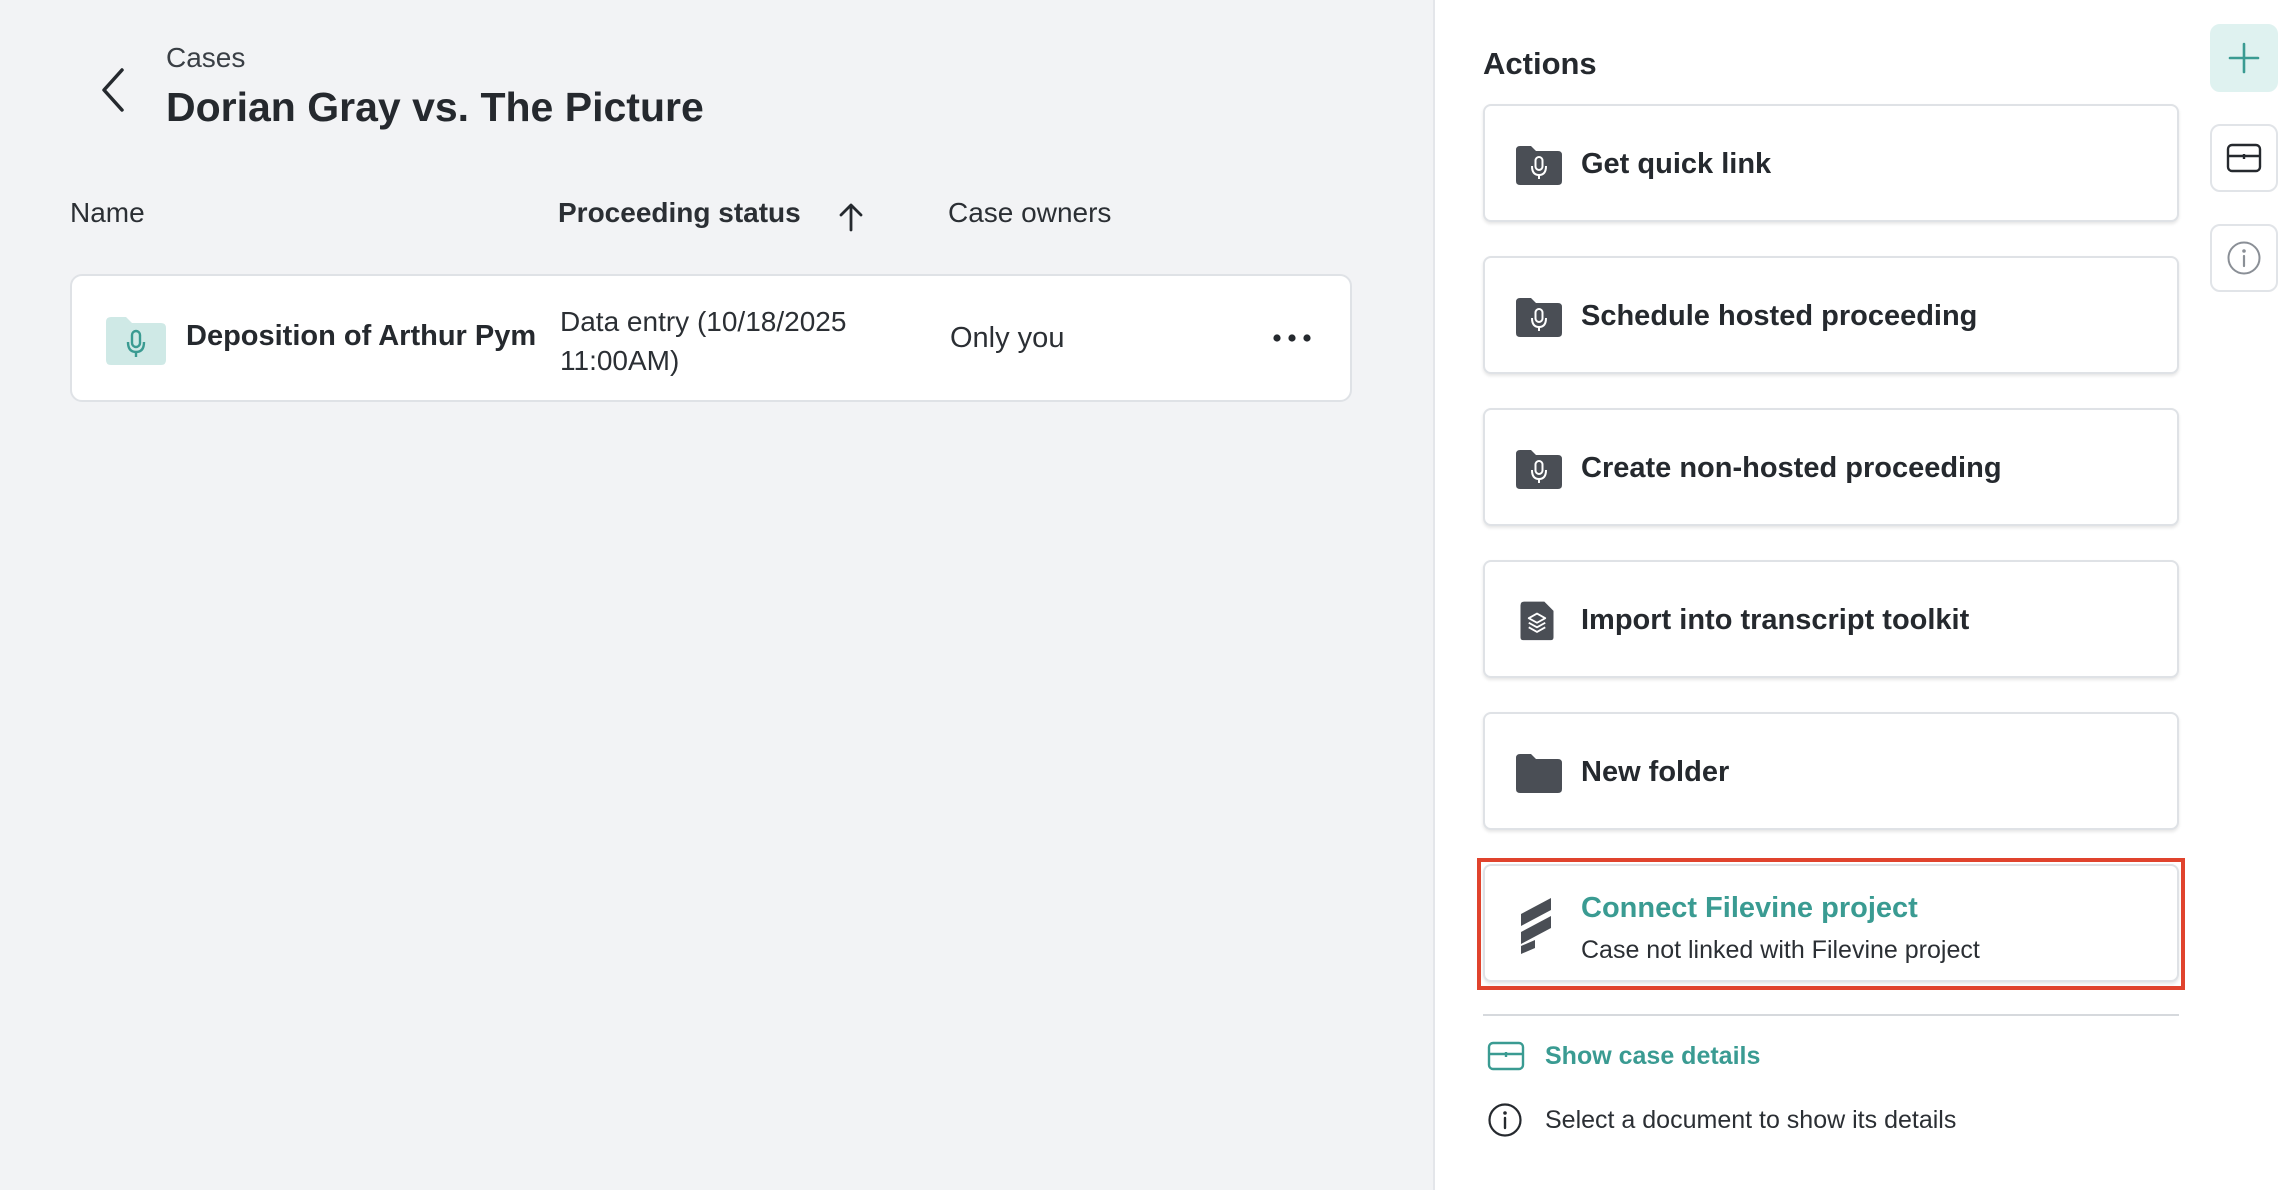  Describe the element at coordinates (1831, 771) in the screenshot. I see `action-new-folder: New folder` at that location.